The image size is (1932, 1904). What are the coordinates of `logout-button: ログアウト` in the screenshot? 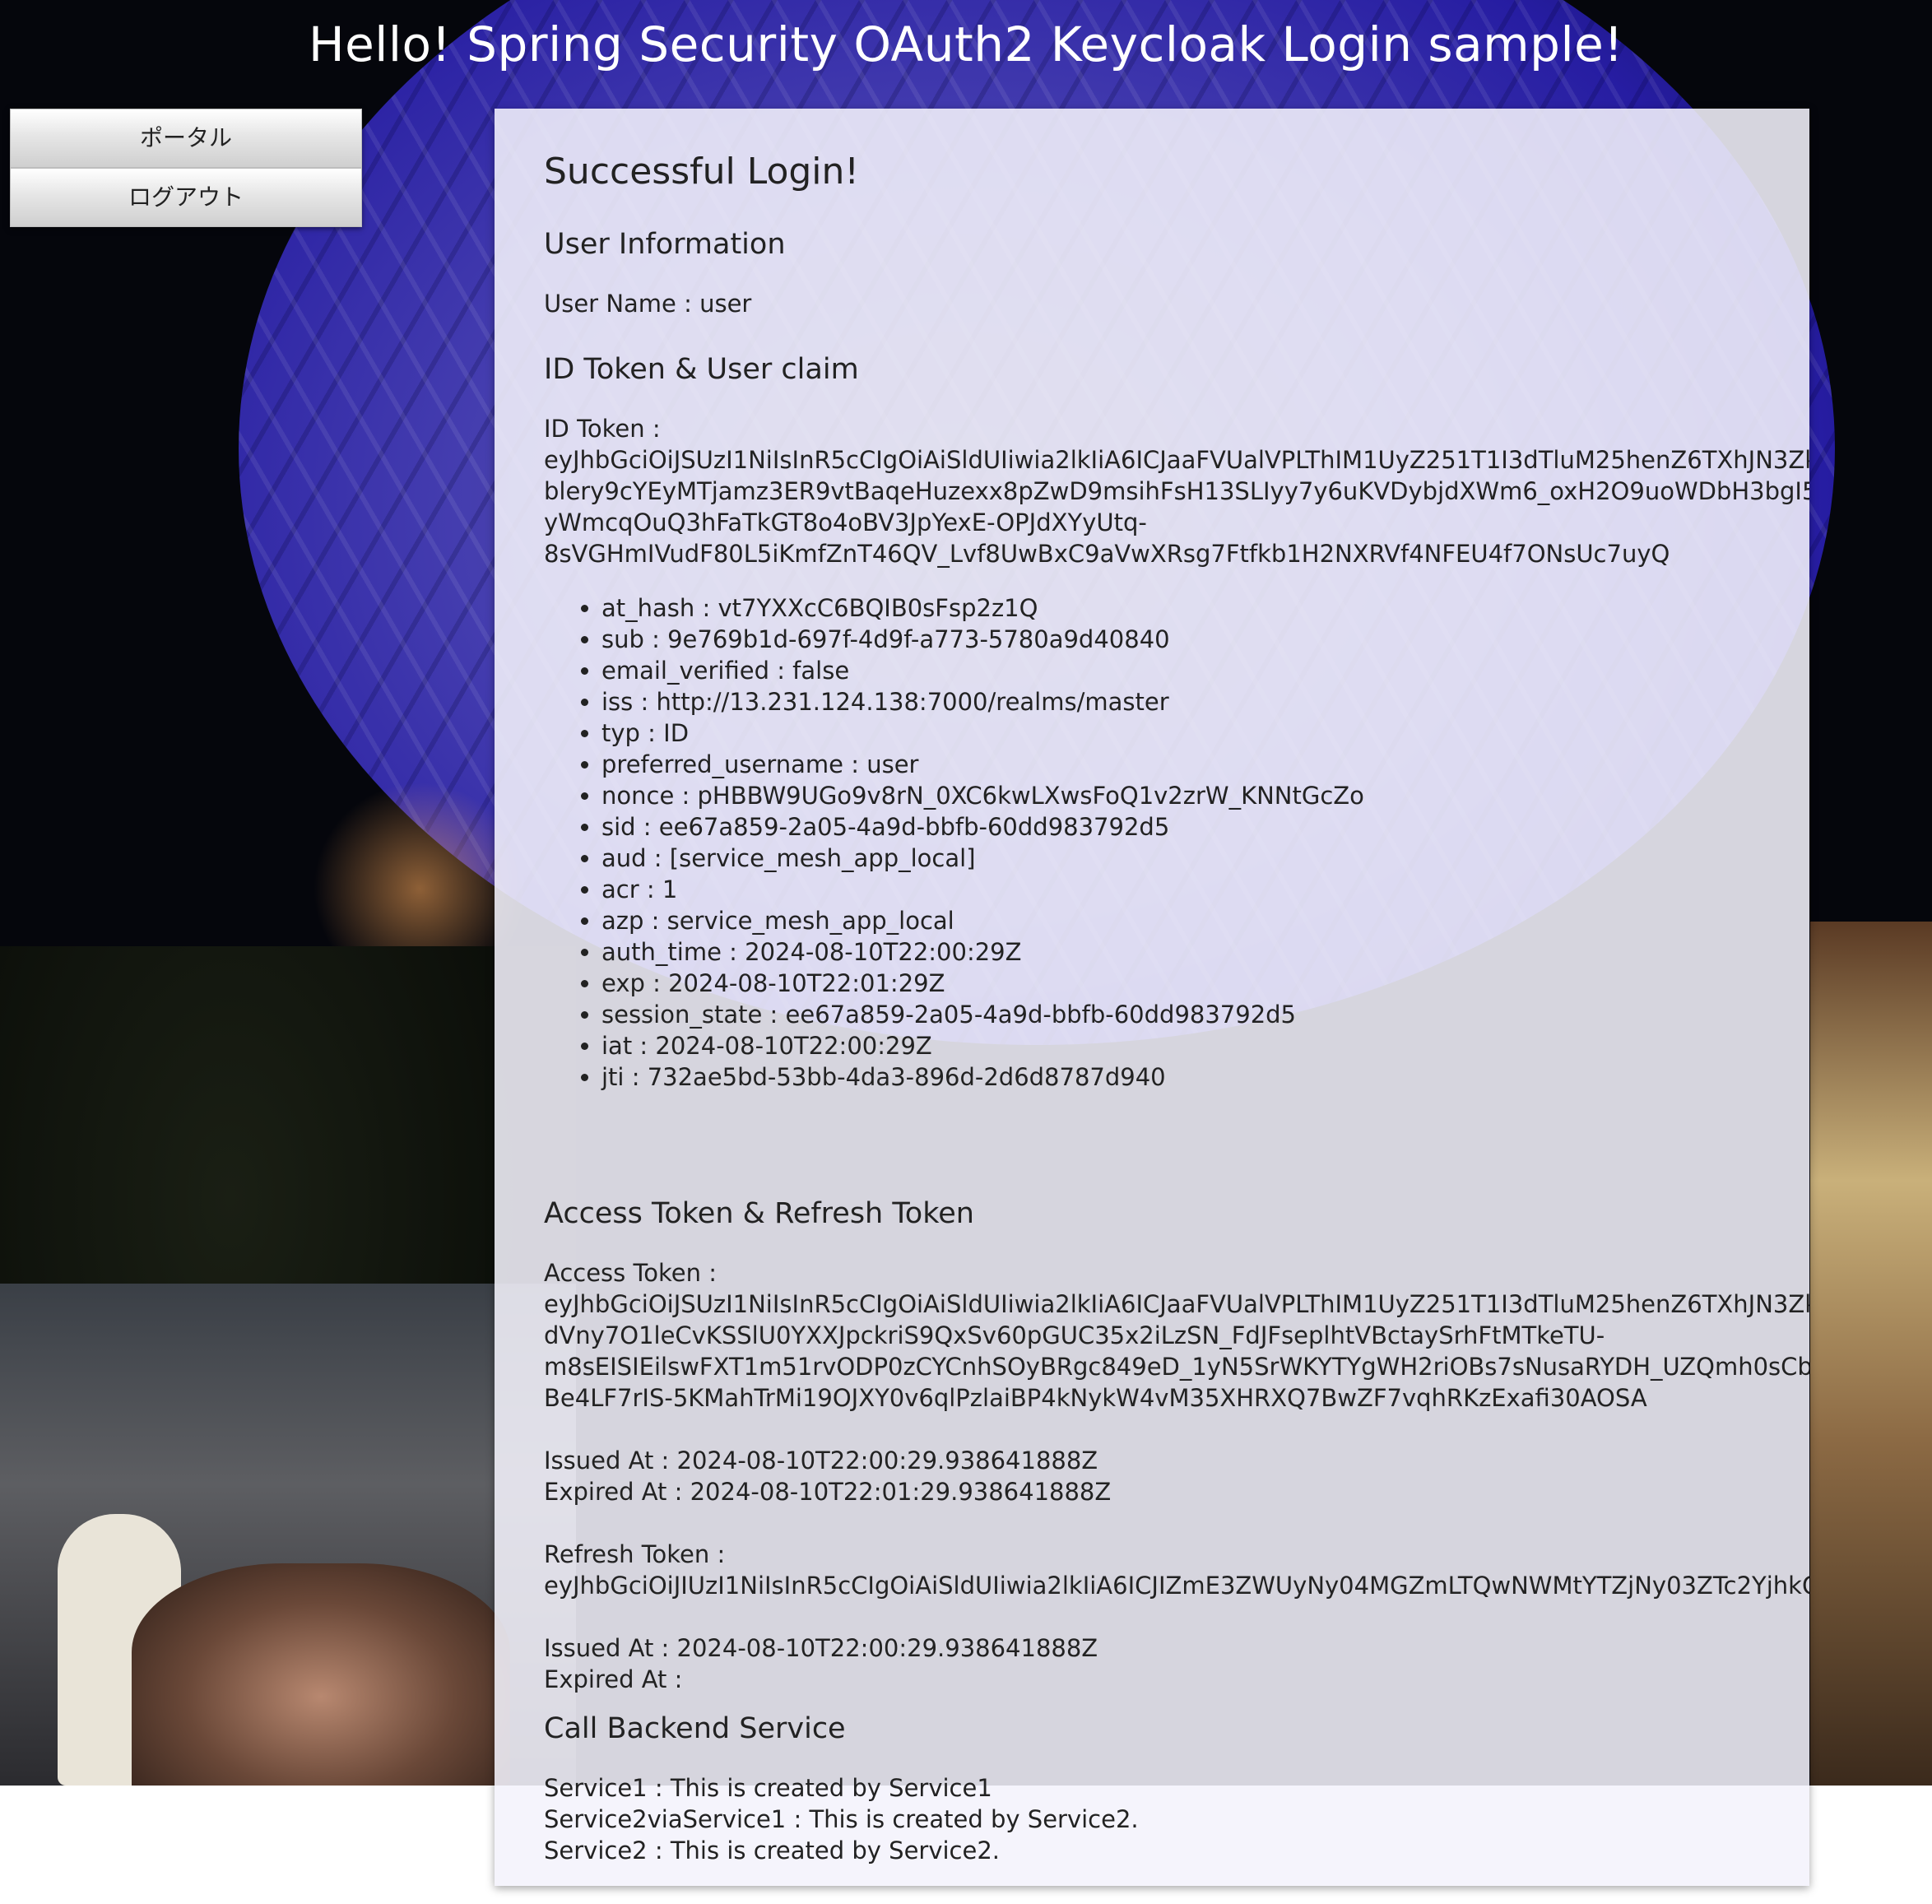 It's located at (186, 197).